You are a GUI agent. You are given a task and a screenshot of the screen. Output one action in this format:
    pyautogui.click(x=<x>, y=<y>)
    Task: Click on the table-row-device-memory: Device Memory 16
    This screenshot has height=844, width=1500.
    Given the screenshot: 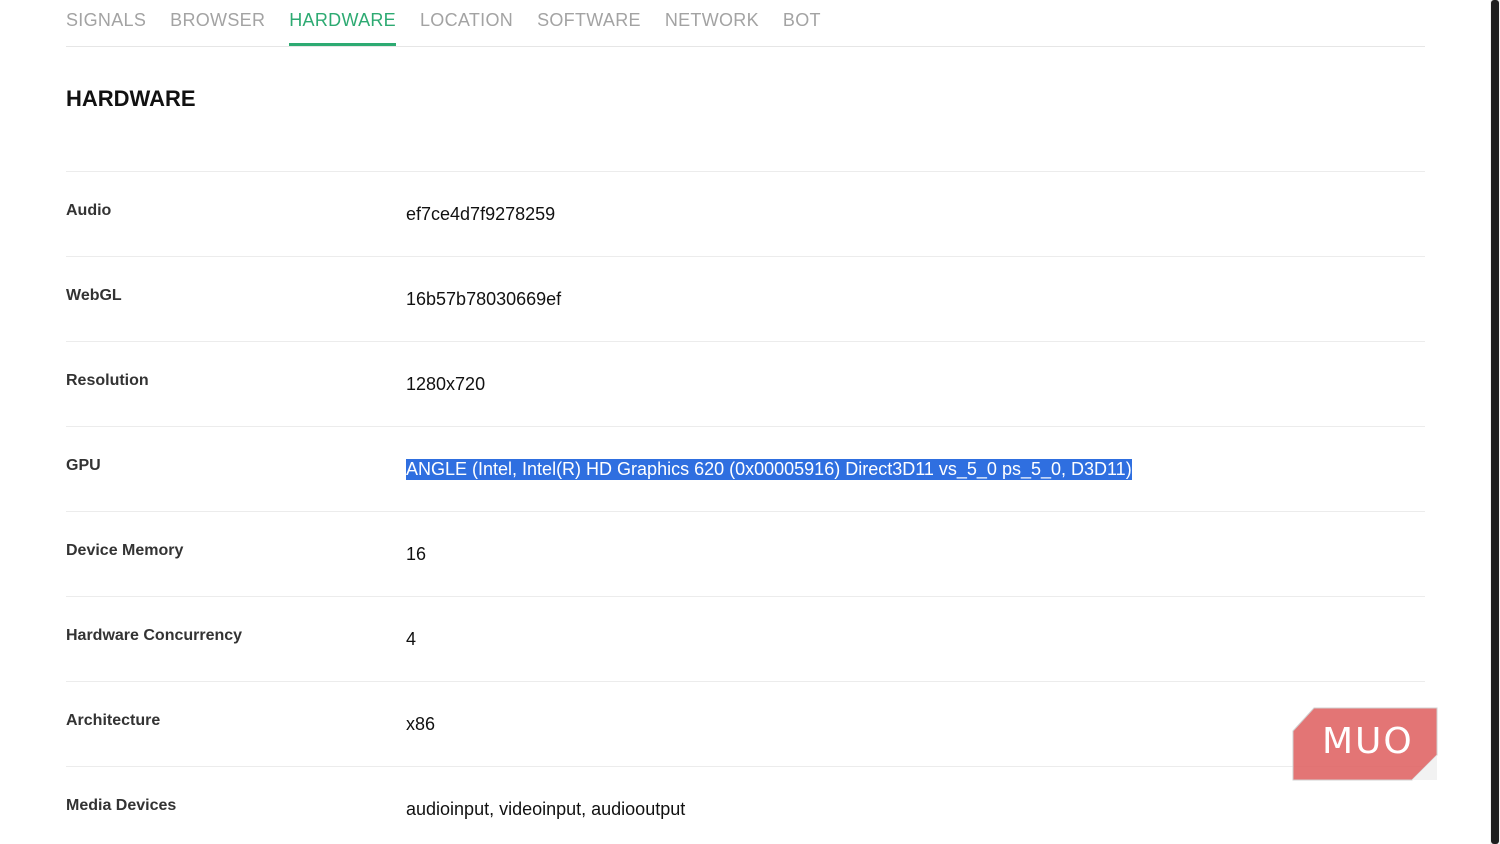 What is the action you would take?
    pyautogui.click(x=745, y=554)
    